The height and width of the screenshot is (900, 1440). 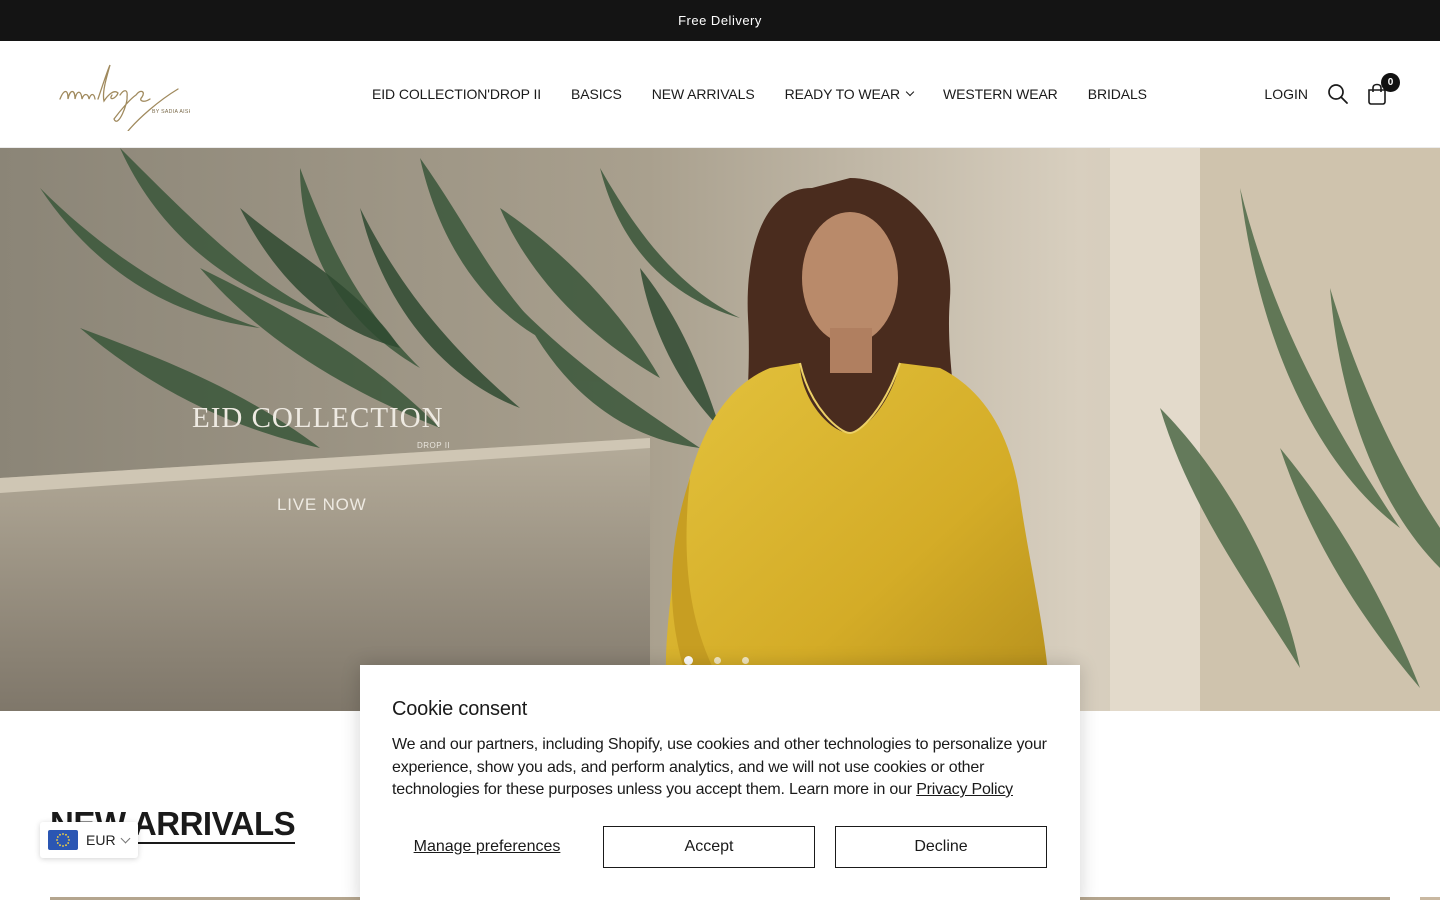 I want to click on privacy-policy-link: Privacy Policy, so click(x=964, y=789).